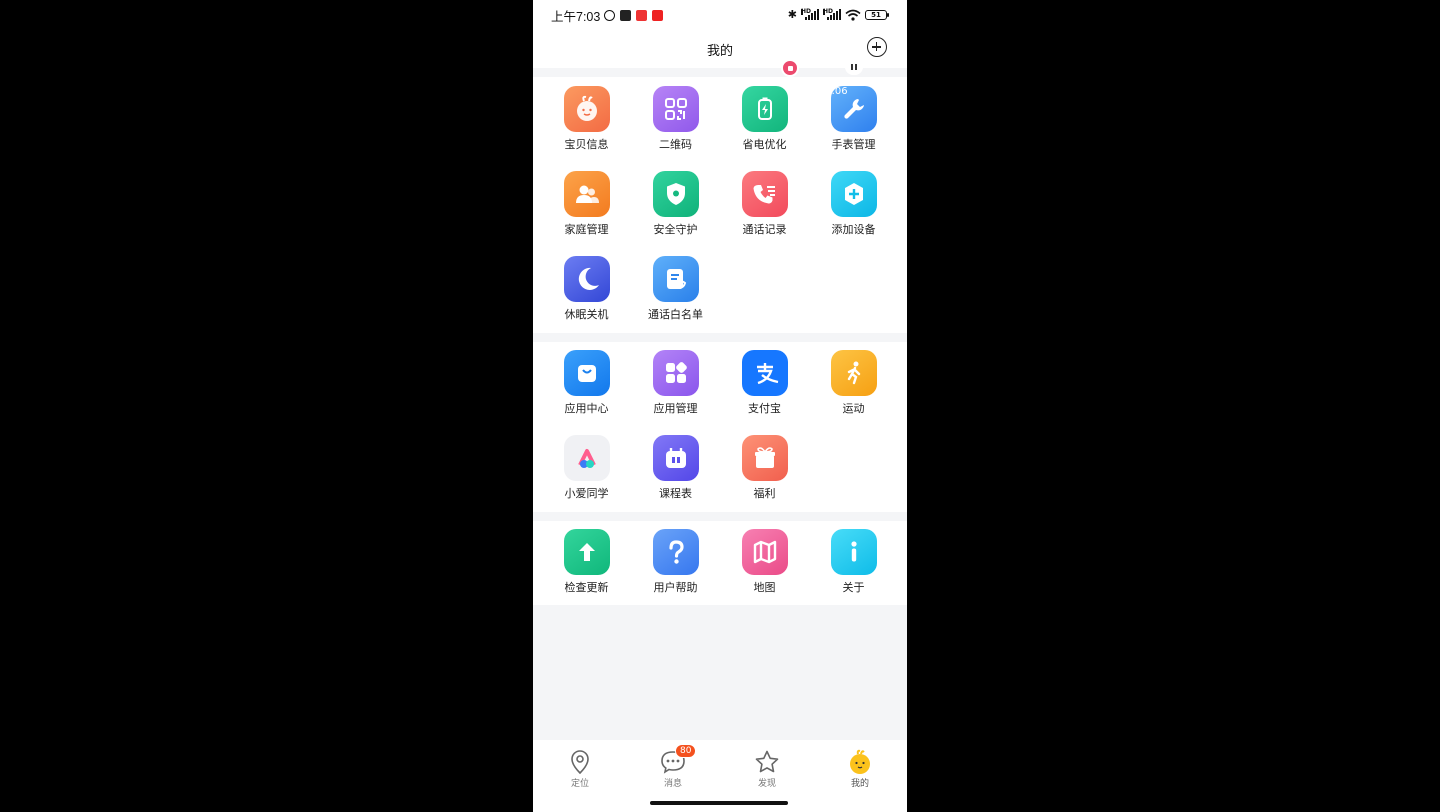 The height and width of the screenshot is (812, 1440). What do you see at coordinates (853, 552) in the screenshot?
I see `info-icon` at bounding box center [853, 552].